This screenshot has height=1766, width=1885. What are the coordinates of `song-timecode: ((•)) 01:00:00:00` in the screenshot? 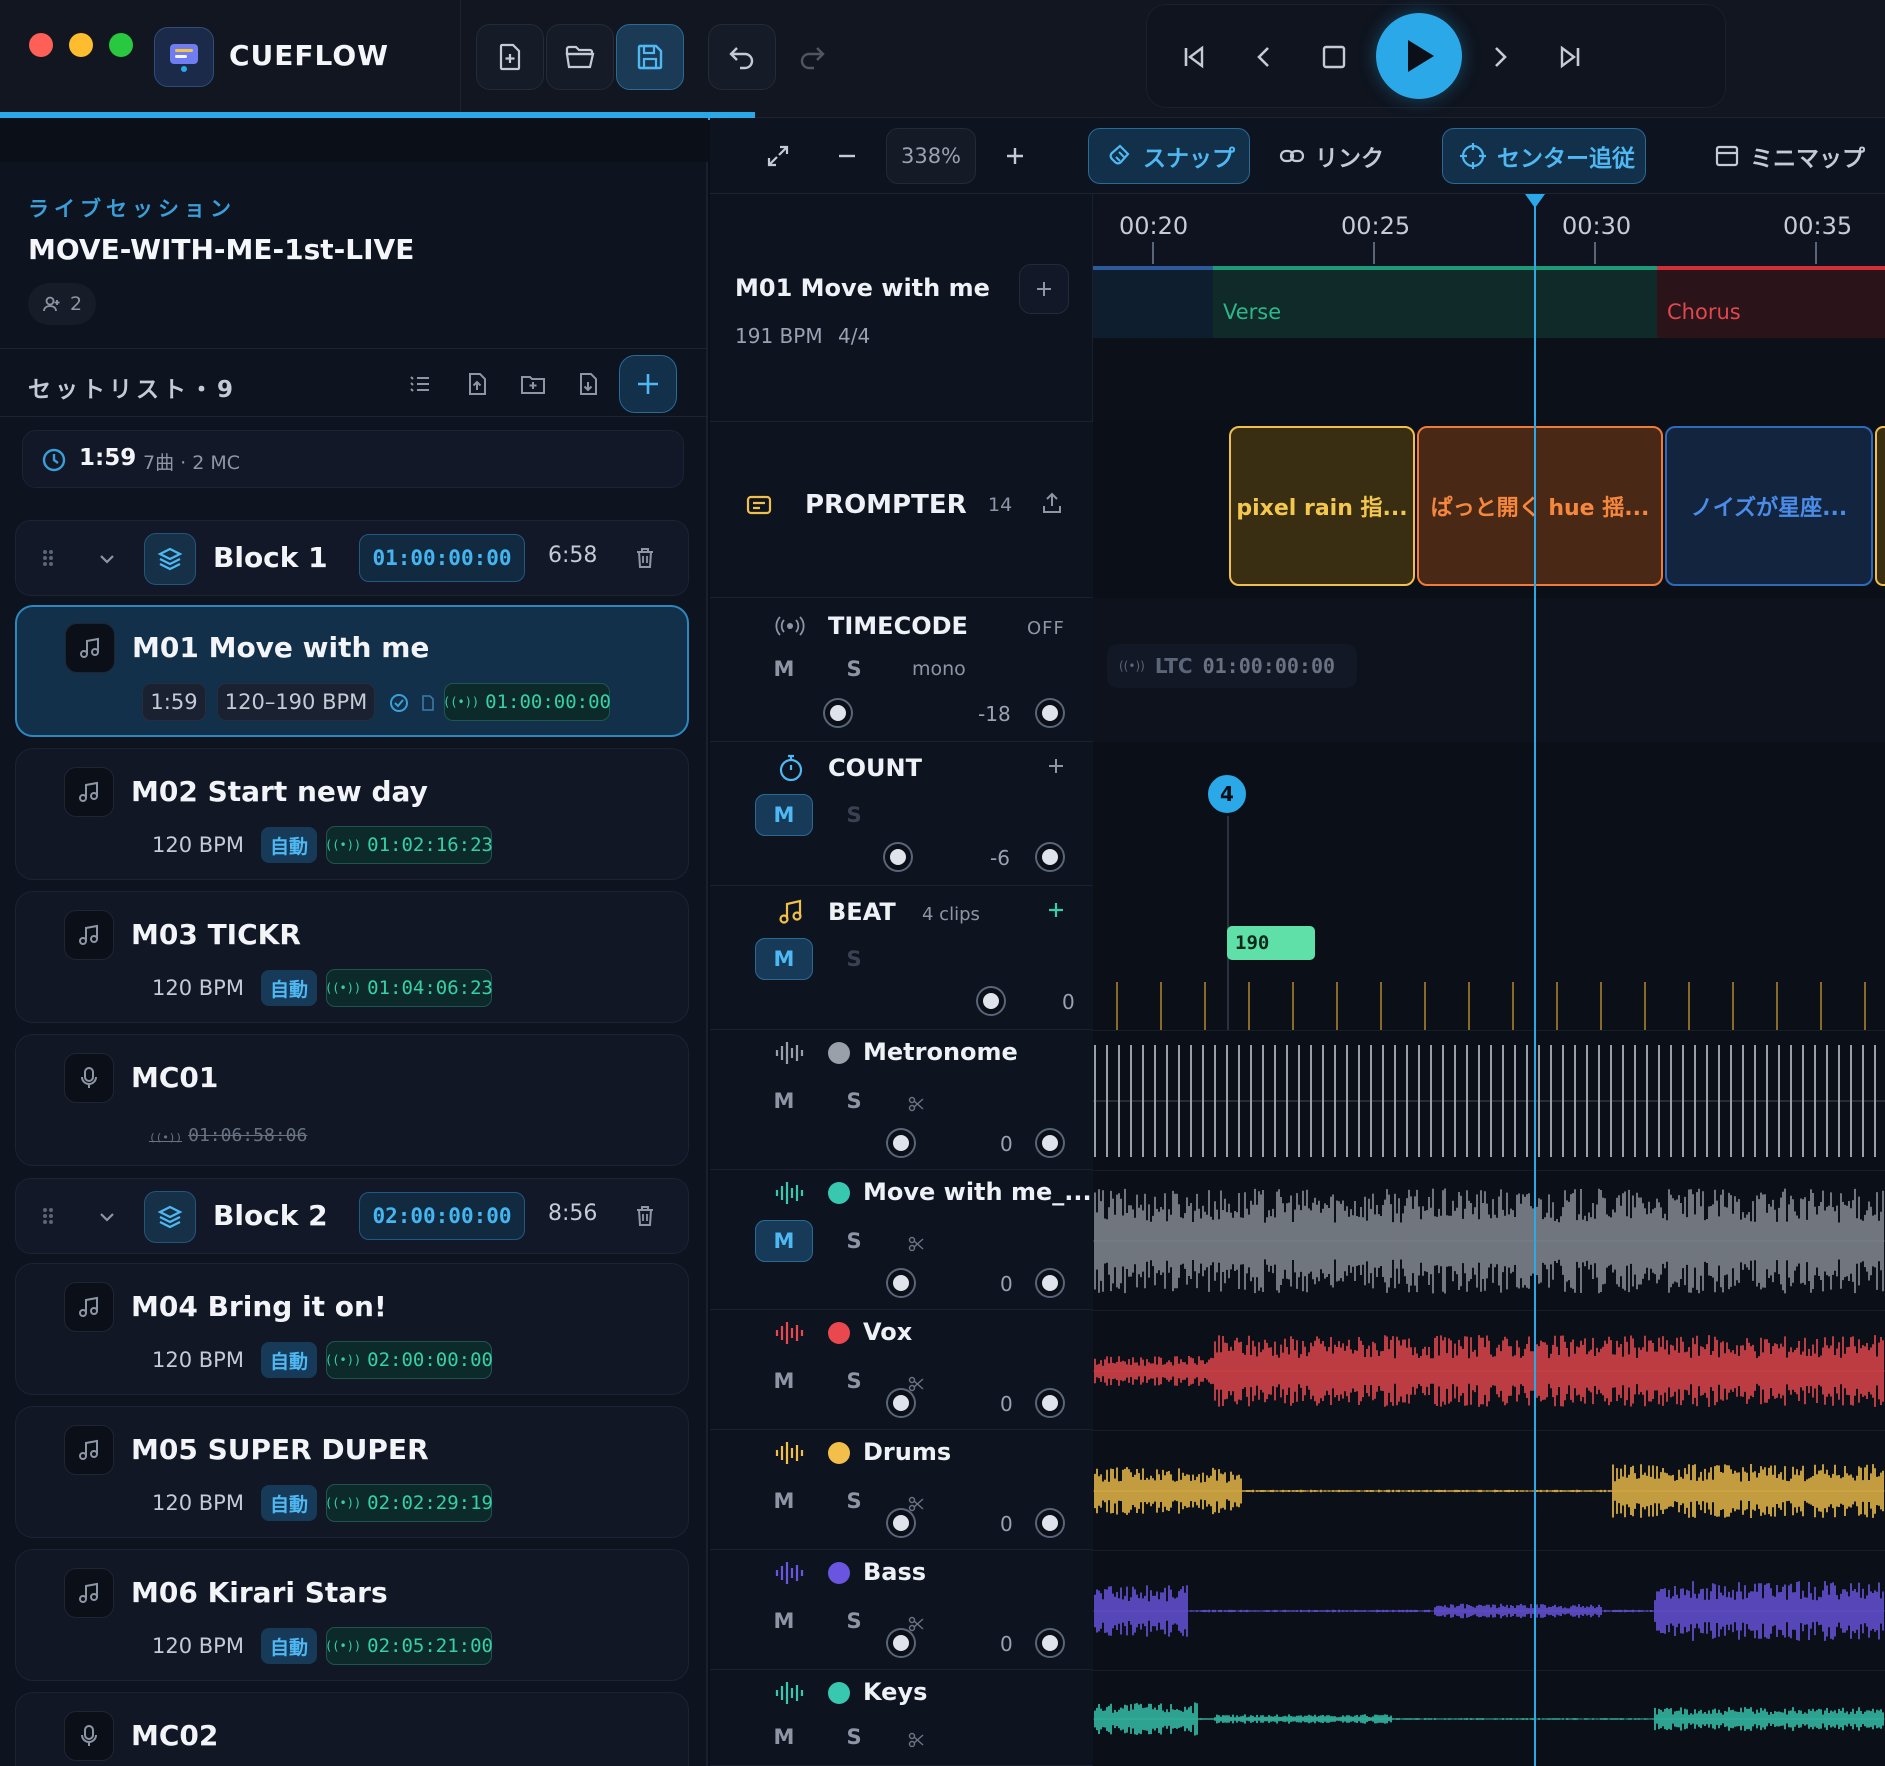 It's located at (527, 702).